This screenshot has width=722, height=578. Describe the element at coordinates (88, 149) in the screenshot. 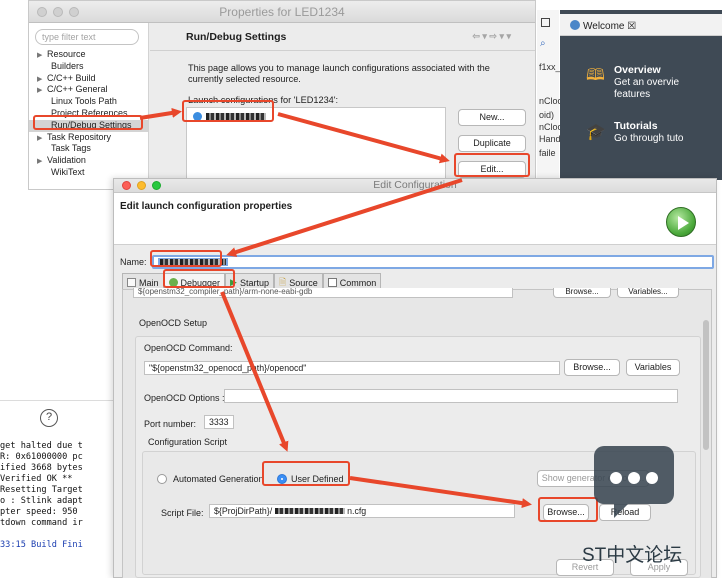

I see `tree-item: Task Tags` at that location.